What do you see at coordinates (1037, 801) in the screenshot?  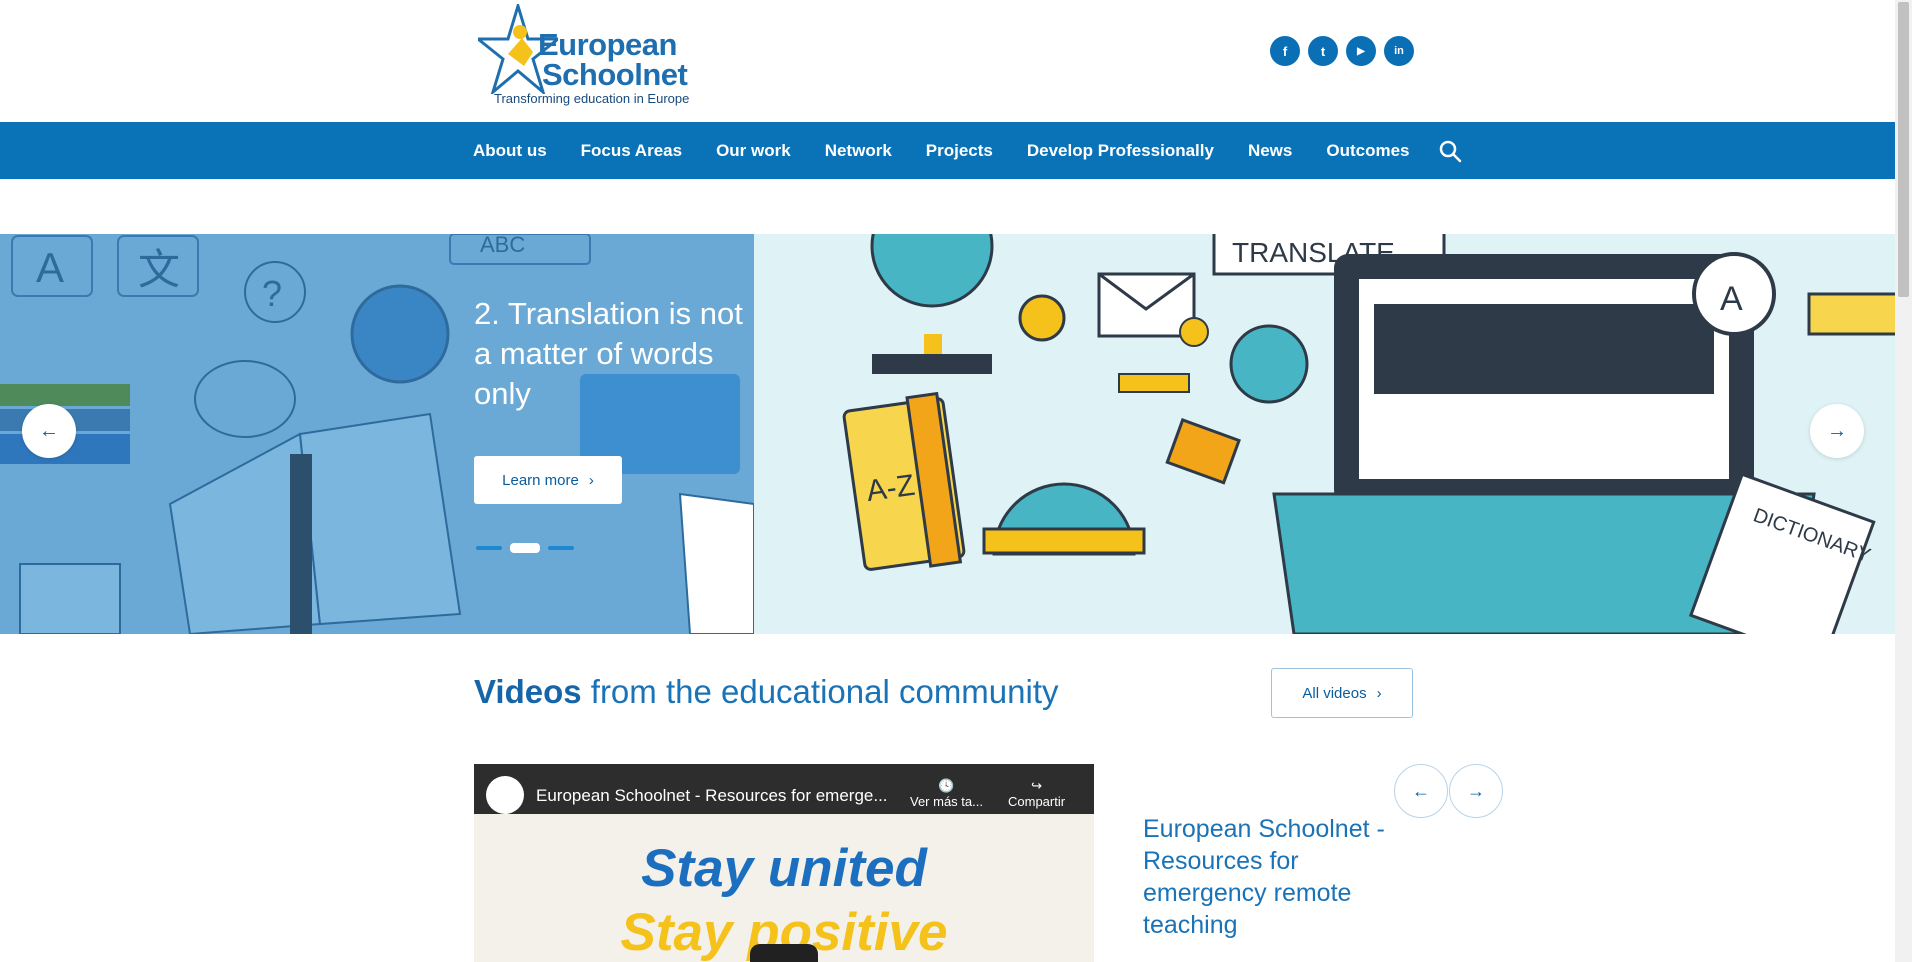 I see `share-label: Compartir` at bounding box center [1037, 801].